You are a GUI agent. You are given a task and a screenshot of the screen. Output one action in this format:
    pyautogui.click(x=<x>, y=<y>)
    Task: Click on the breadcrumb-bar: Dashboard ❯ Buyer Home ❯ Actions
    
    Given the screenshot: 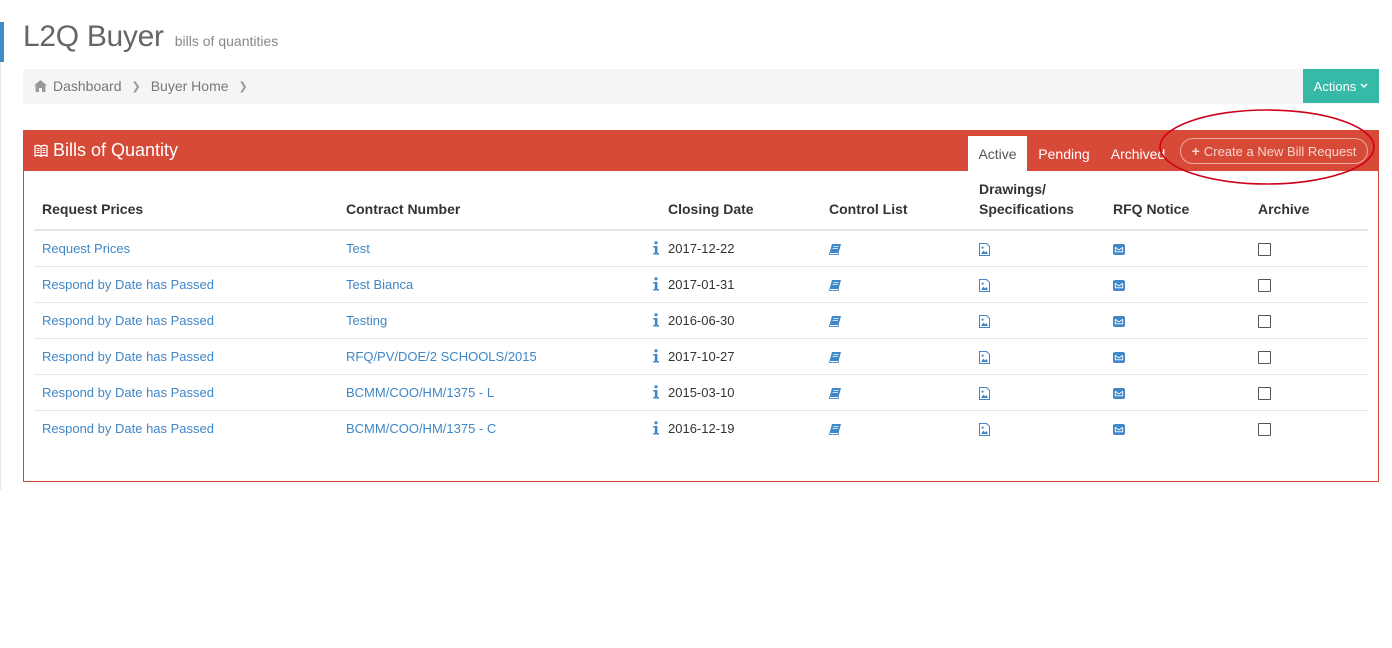 What is the action you would take?
    pyautogui.click(x=701, y=86)
    